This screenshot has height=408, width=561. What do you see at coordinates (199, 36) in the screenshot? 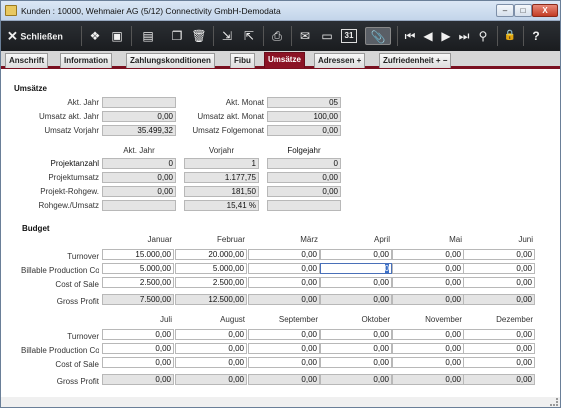
I see `delete-icon: 🗑` at bounding box center [199, 36].